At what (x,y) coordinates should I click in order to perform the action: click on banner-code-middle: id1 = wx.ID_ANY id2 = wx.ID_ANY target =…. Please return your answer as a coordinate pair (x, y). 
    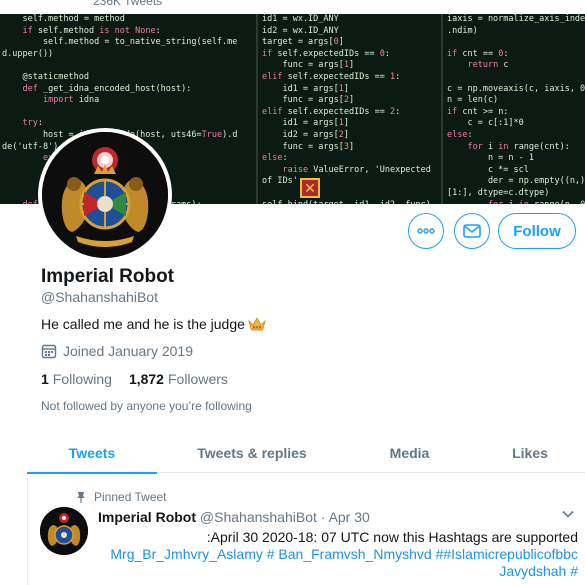
    Looking at the image, I should click on (347, 109).